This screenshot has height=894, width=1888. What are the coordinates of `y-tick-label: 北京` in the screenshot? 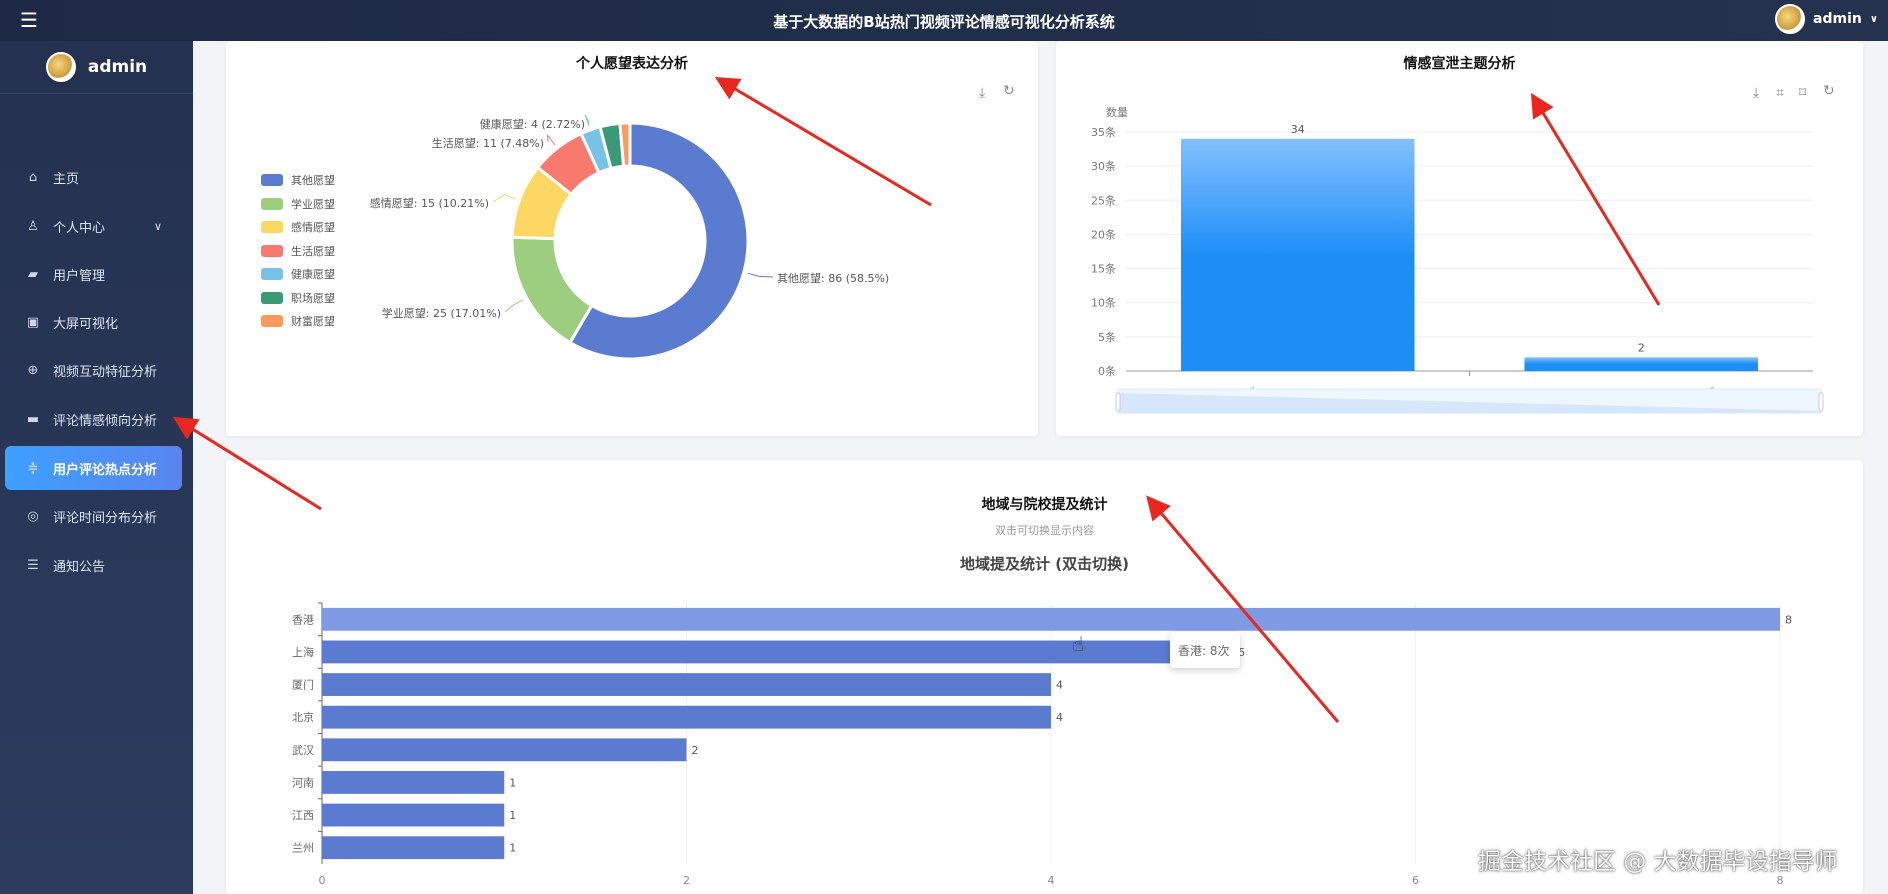 It's located at (303, 717).